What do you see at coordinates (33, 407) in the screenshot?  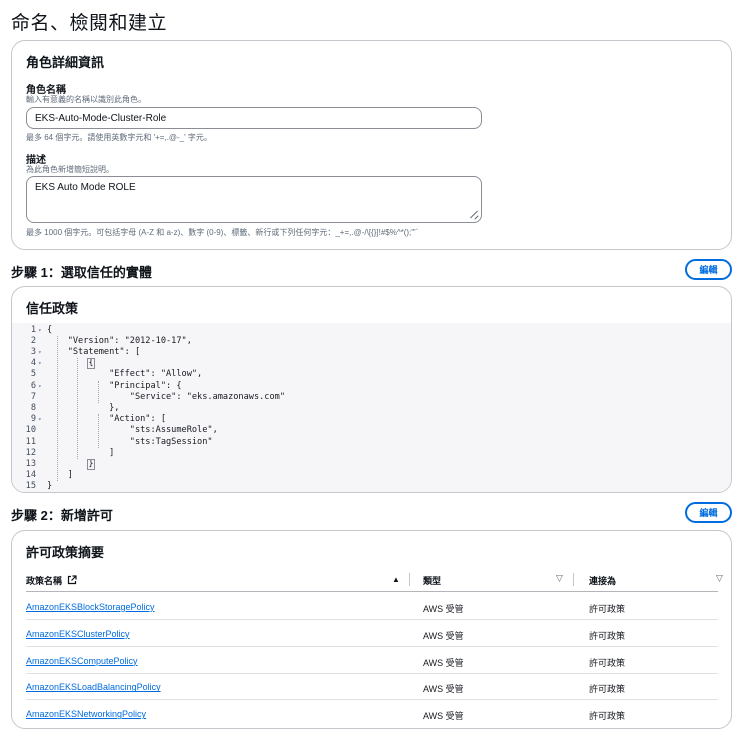 I see `line-number: 8` at bounding box center [33, 407].